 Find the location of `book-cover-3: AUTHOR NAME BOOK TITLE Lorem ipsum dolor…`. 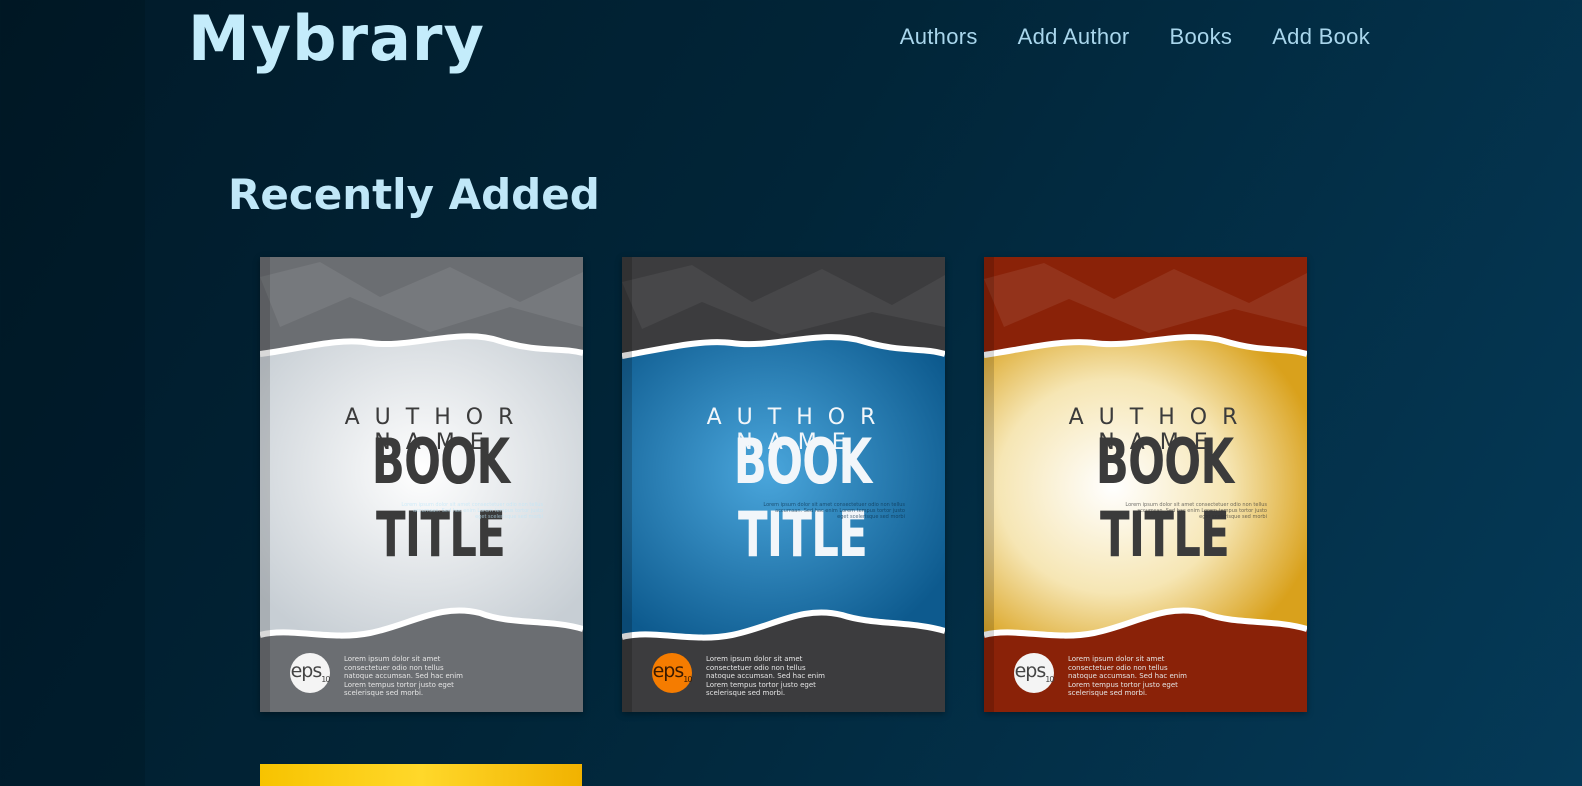

book-cover-3: AUTHOR NAME BOOK TITLE Lorem ipsum dolor… is located at coordinates (1145, 484).